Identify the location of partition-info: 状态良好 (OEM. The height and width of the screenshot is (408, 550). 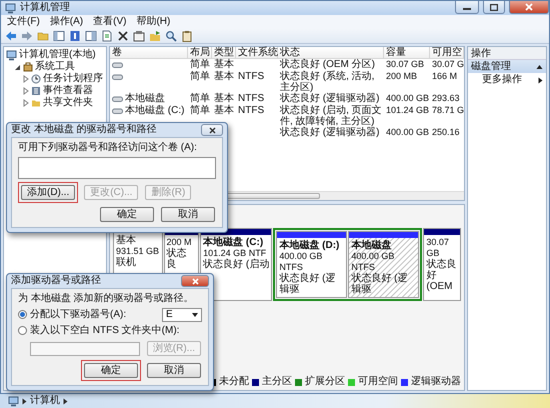
(442, 275).